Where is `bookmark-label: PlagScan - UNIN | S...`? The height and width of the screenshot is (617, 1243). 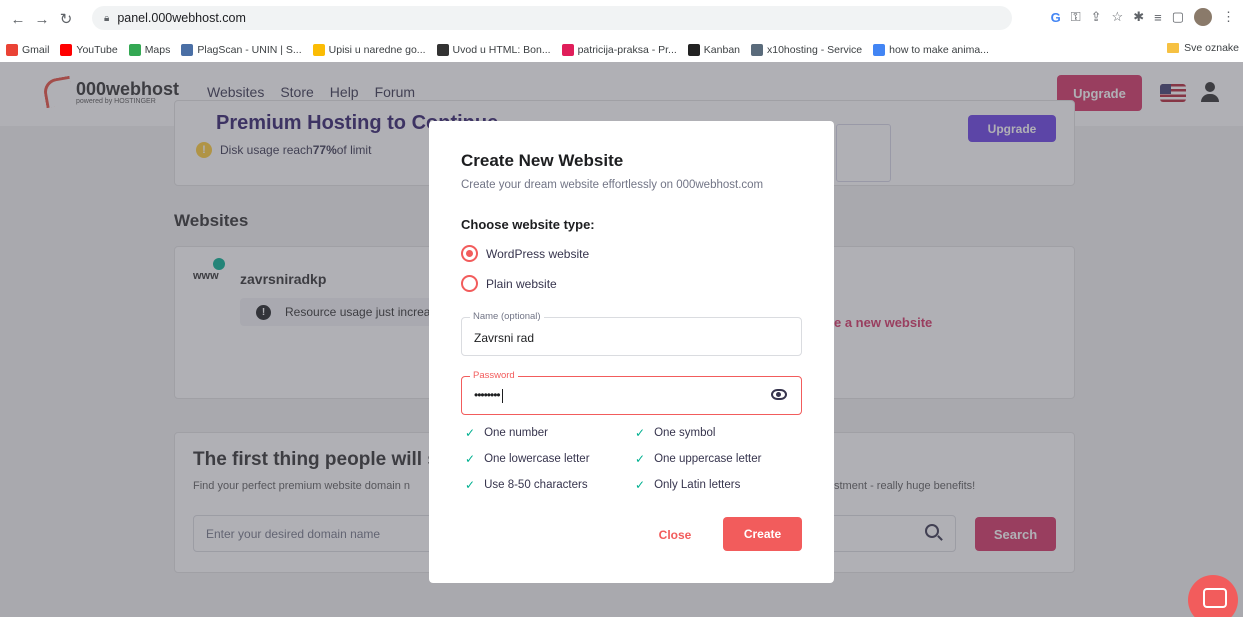 bookmark-label: PlagScan - UNIN | S... is located at coordinates (249, 50).